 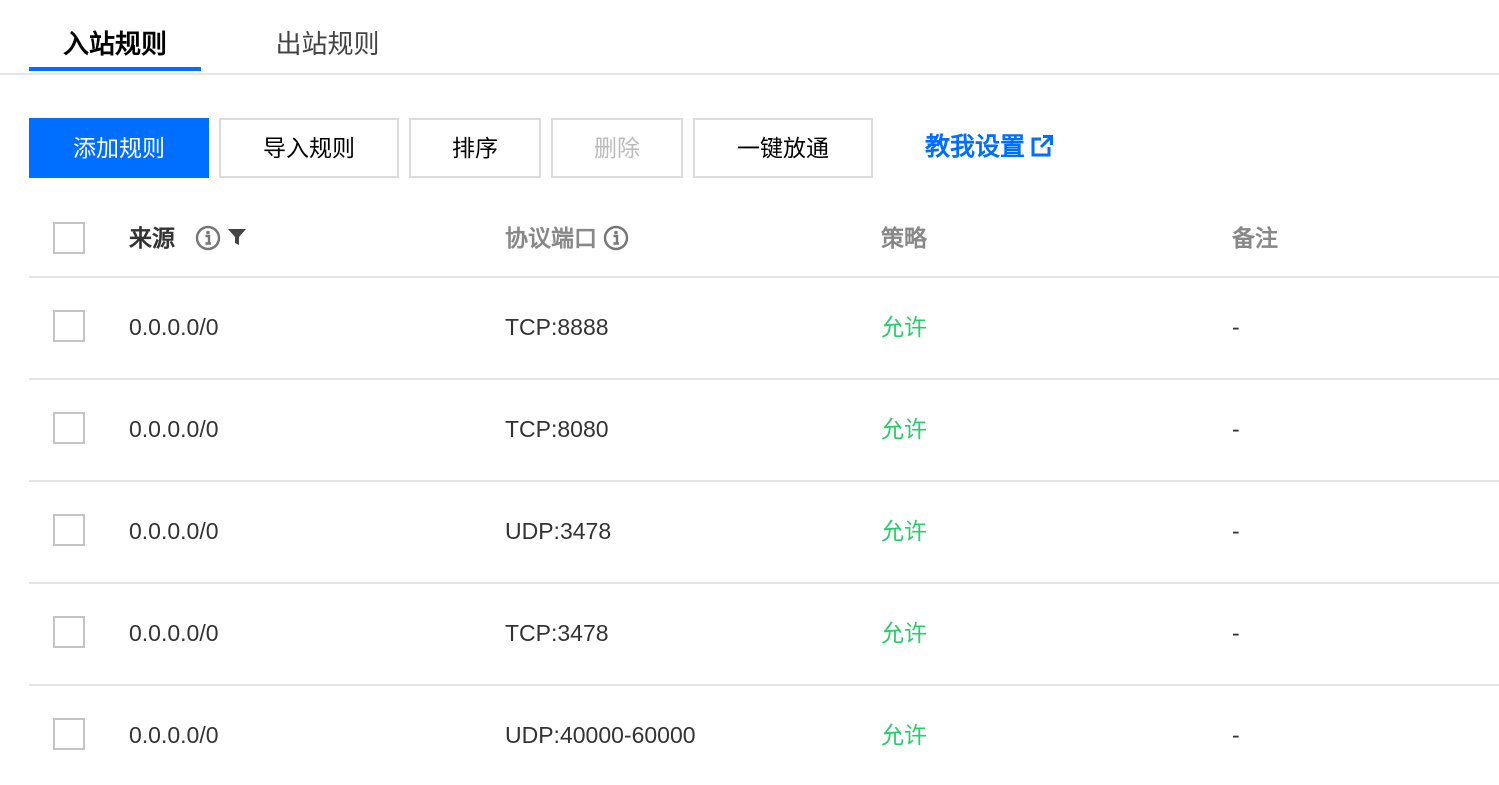 I want to click on tab-inbound-label: 入站规则, so click(x=114, y=44).